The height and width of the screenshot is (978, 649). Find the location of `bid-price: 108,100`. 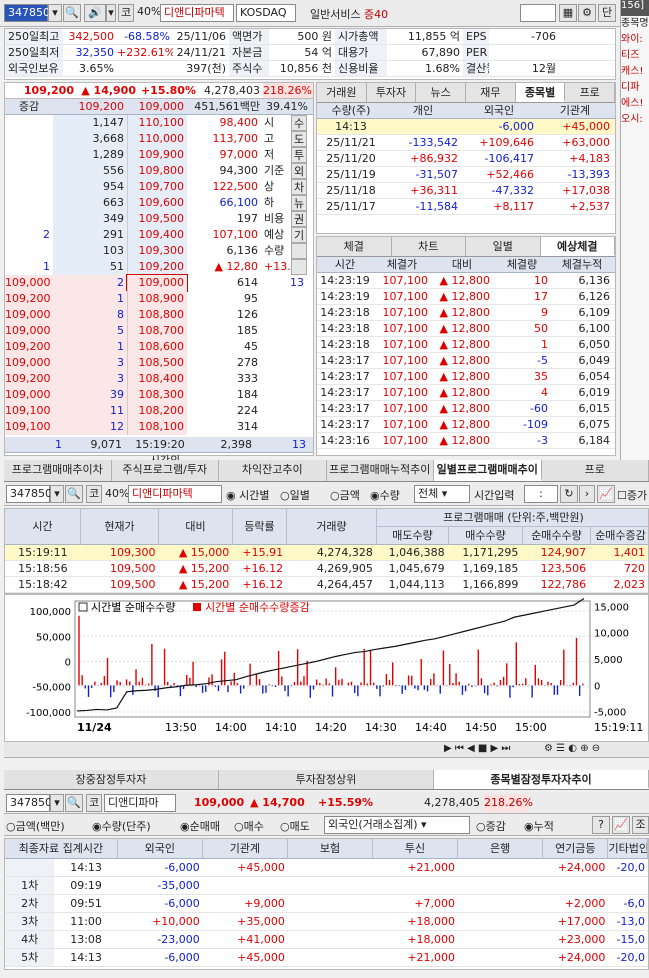

bid-price: 108,100 is located at coordinates (157, 427).